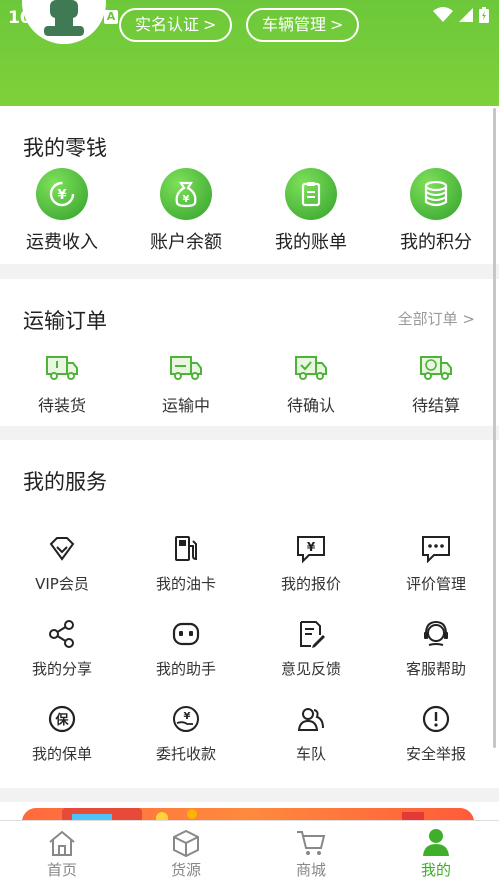  What do you see at coordinates (62, 839) in the screenshot?
I see `home-icon` at bounding box center [62, 839].